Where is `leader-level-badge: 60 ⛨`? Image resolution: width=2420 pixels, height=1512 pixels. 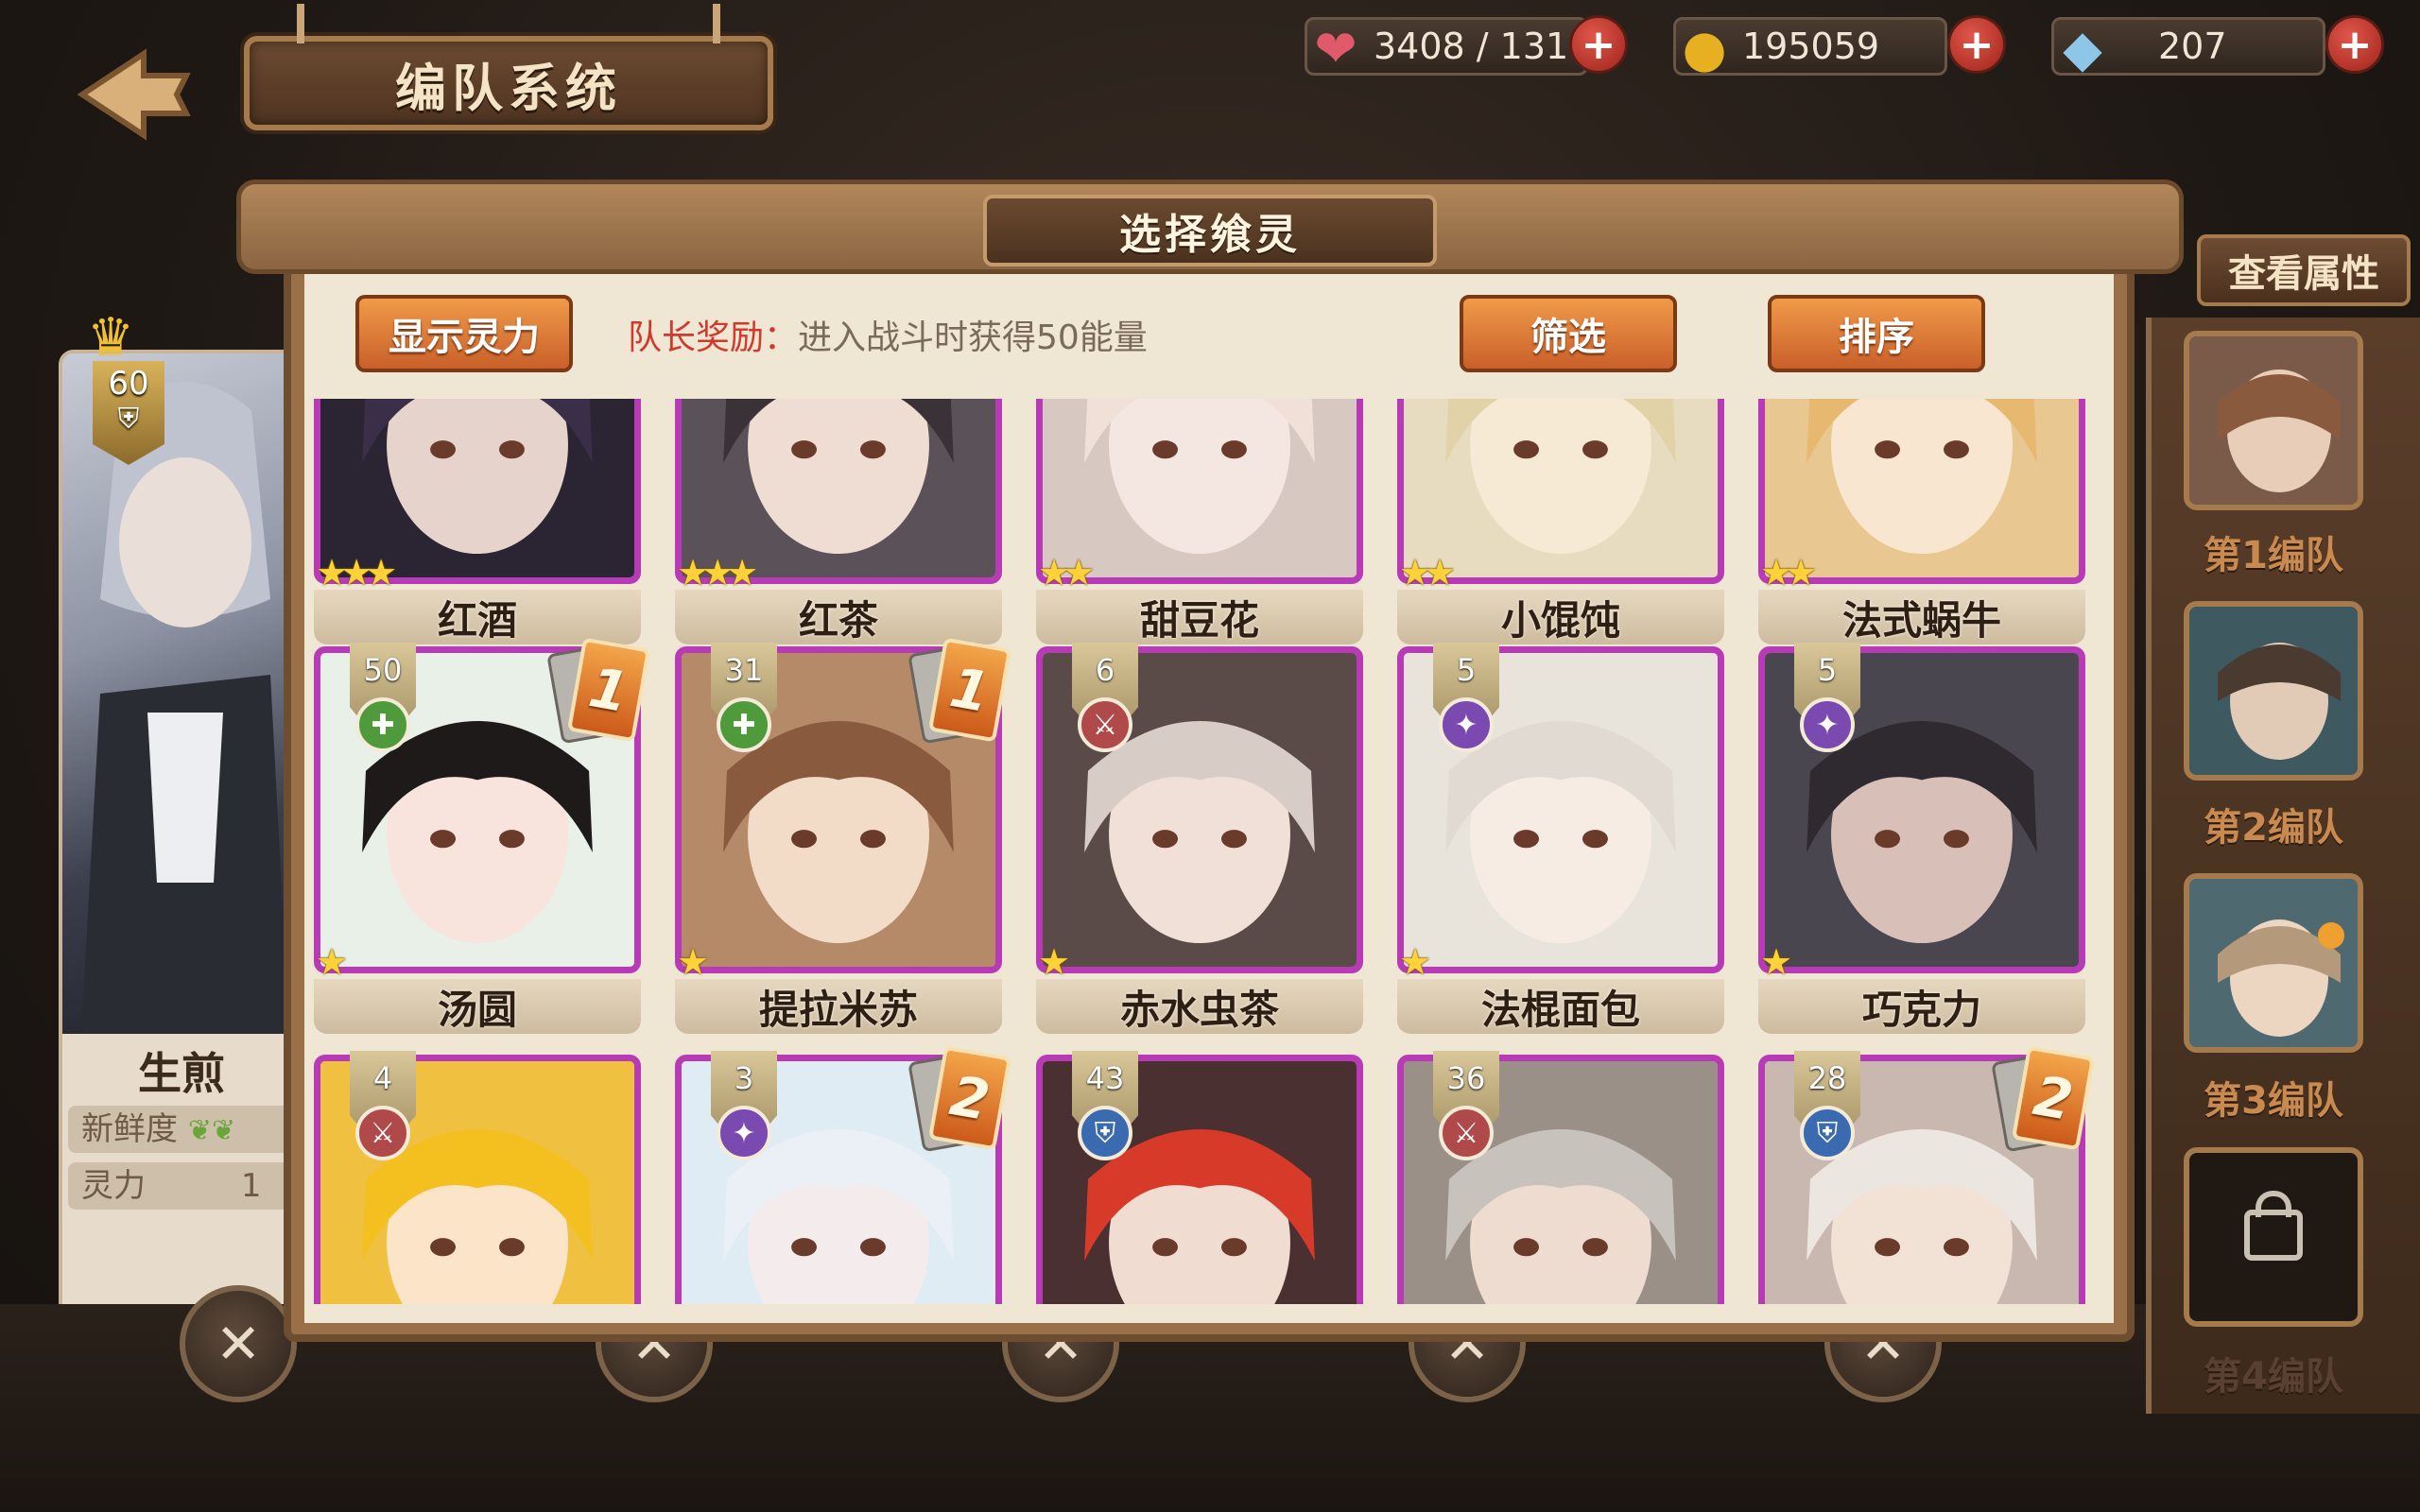 leader-level-badge: 60 ⛨ is located at coordinates (129, 413).